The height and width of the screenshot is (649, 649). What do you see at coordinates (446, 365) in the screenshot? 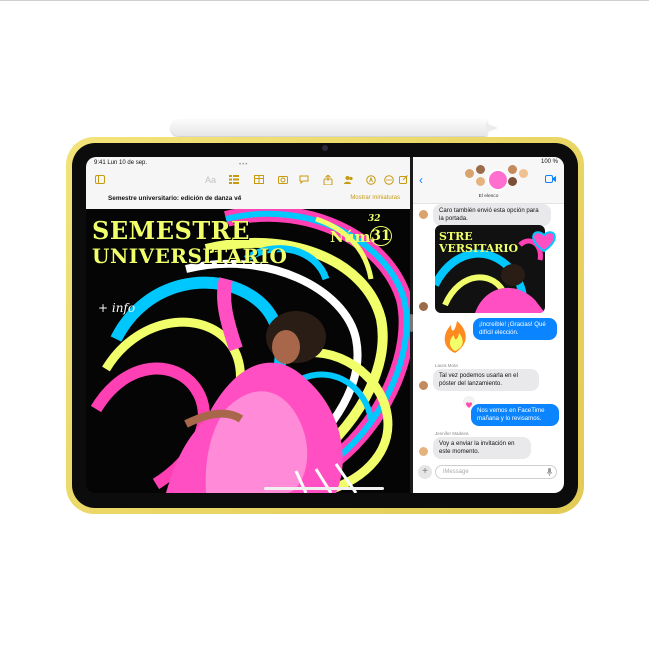
I see `sender-name: Laura Mota` at bounding box center [446, 365].